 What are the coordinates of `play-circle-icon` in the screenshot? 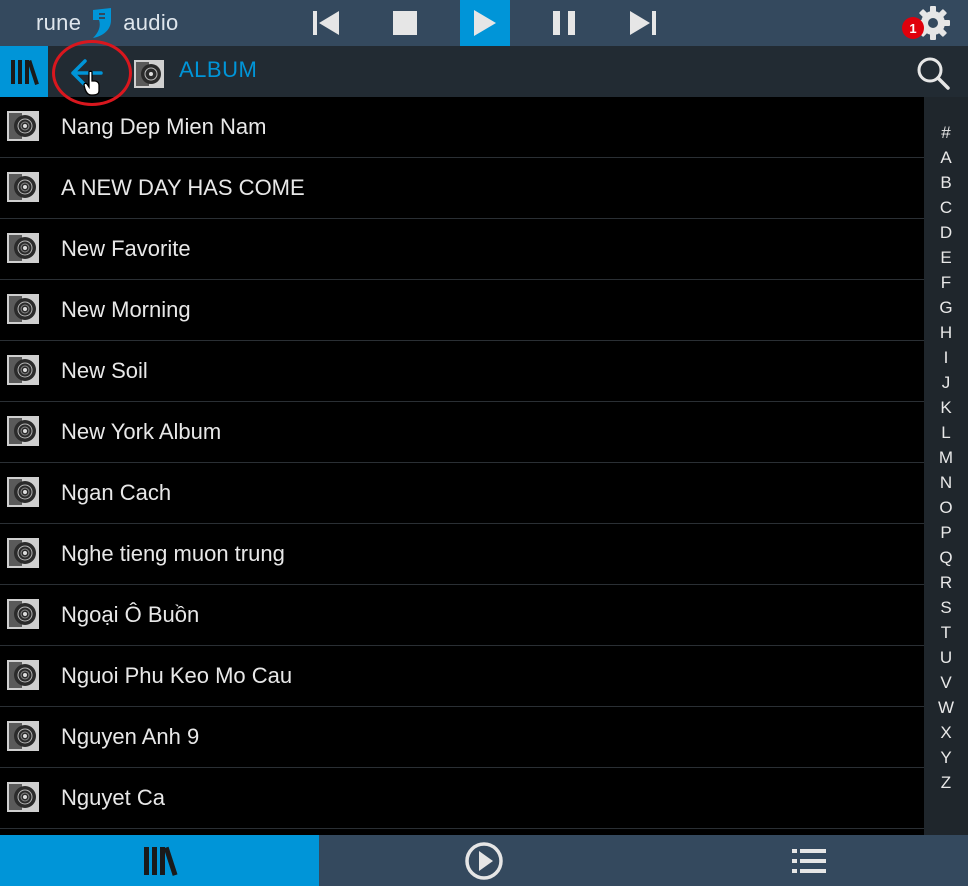 It's located at (484, 860).